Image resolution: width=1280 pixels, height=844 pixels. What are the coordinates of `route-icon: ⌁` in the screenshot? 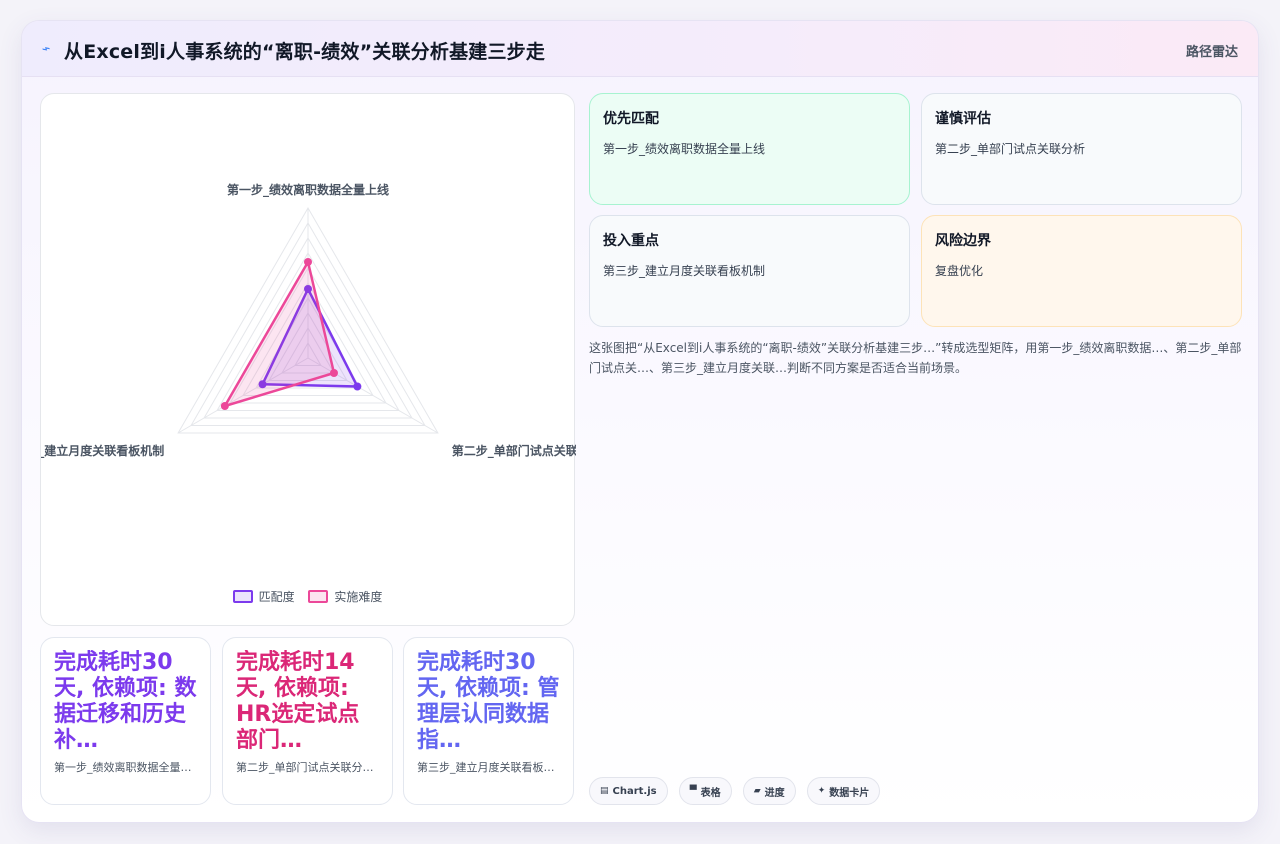 It's located at (46, 49).